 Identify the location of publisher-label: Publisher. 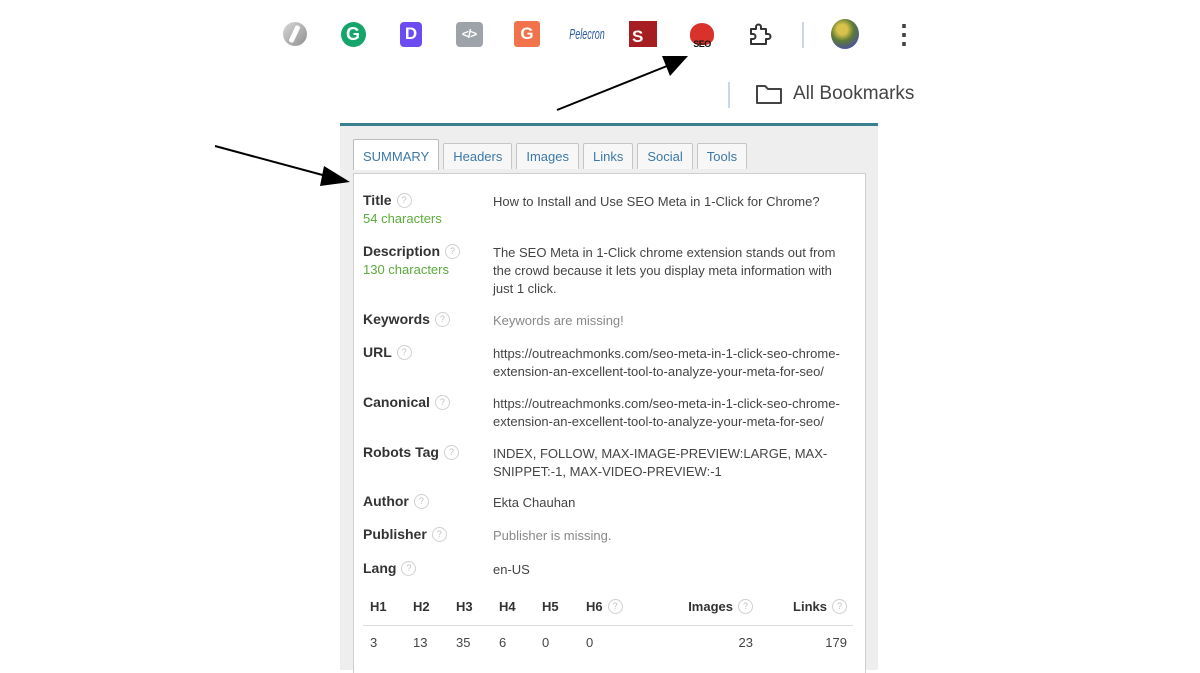
(395, 534).